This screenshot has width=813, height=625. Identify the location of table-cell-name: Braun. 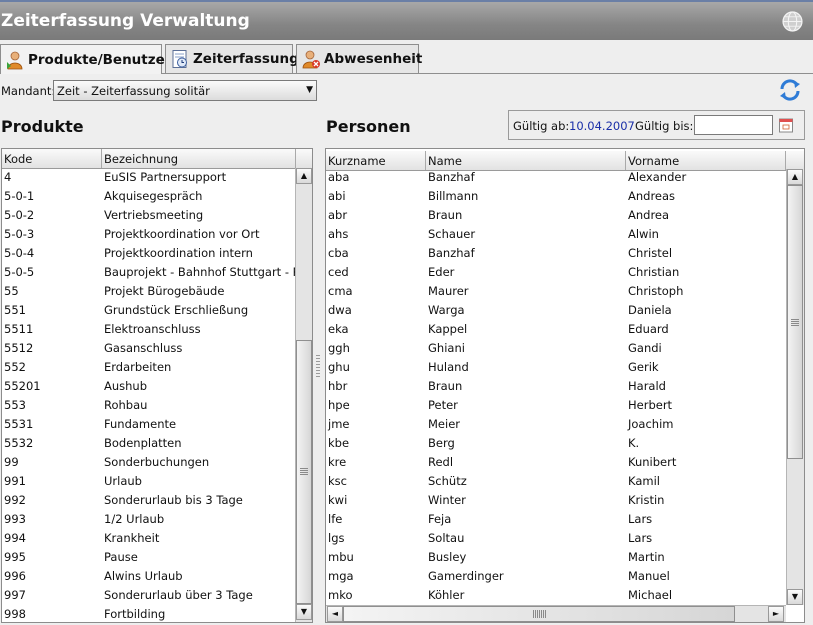
(445, 386).